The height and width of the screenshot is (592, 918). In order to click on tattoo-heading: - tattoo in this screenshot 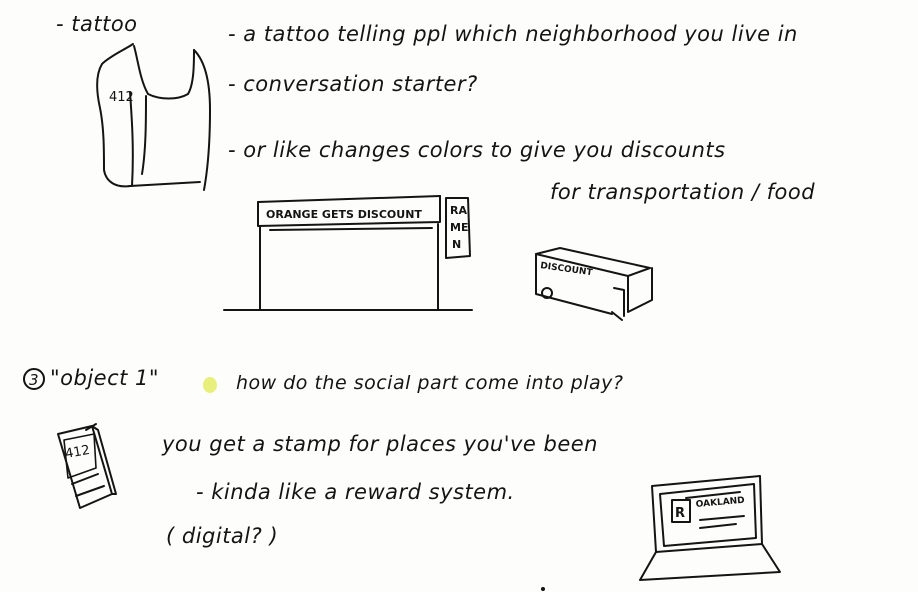, I will do `click(97, 24)`.